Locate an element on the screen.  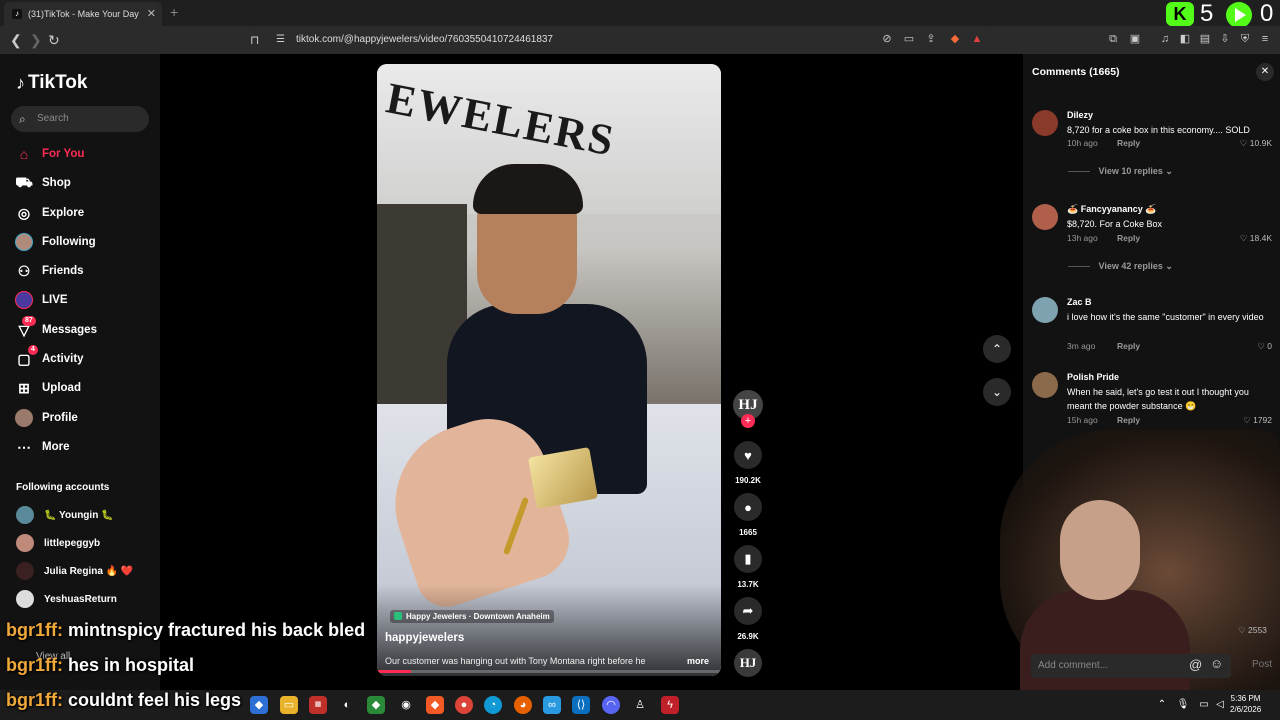
nav-activity: ▢ Activity 4 is located at coordinates (49, 357).